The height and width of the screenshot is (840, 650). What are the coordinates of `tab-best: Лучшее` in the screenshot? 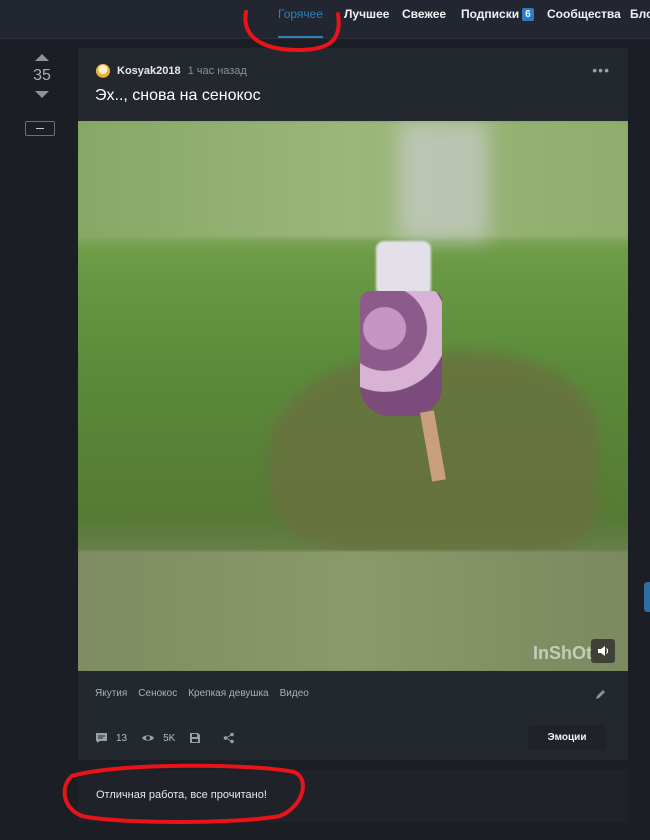 It's located at (366, 14).